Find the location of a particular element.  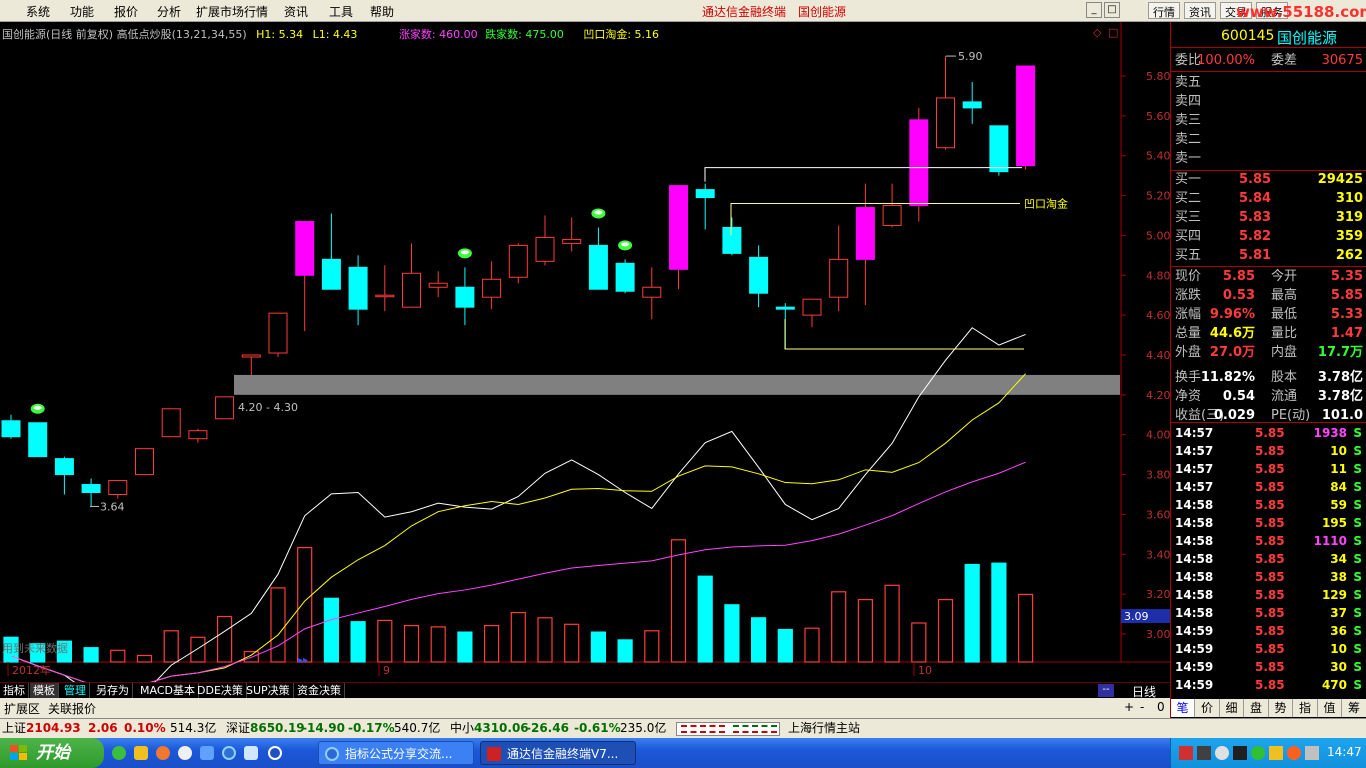

reset-zoom-icon: 0 is located at coordinates (1161, 707).